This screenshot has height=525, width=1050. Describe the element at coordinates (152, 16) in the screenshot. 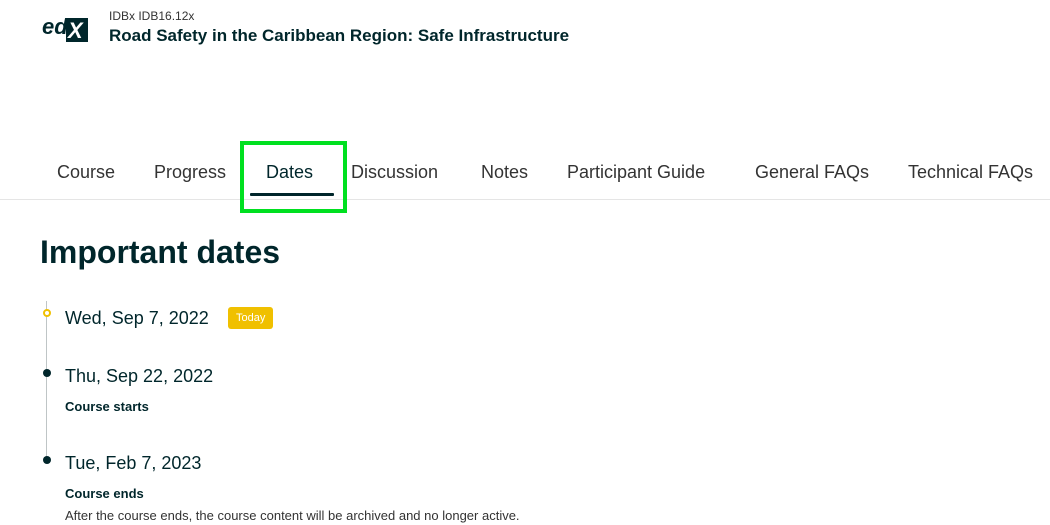

I see `course-code: IDBx IDB16.12x` at that location.